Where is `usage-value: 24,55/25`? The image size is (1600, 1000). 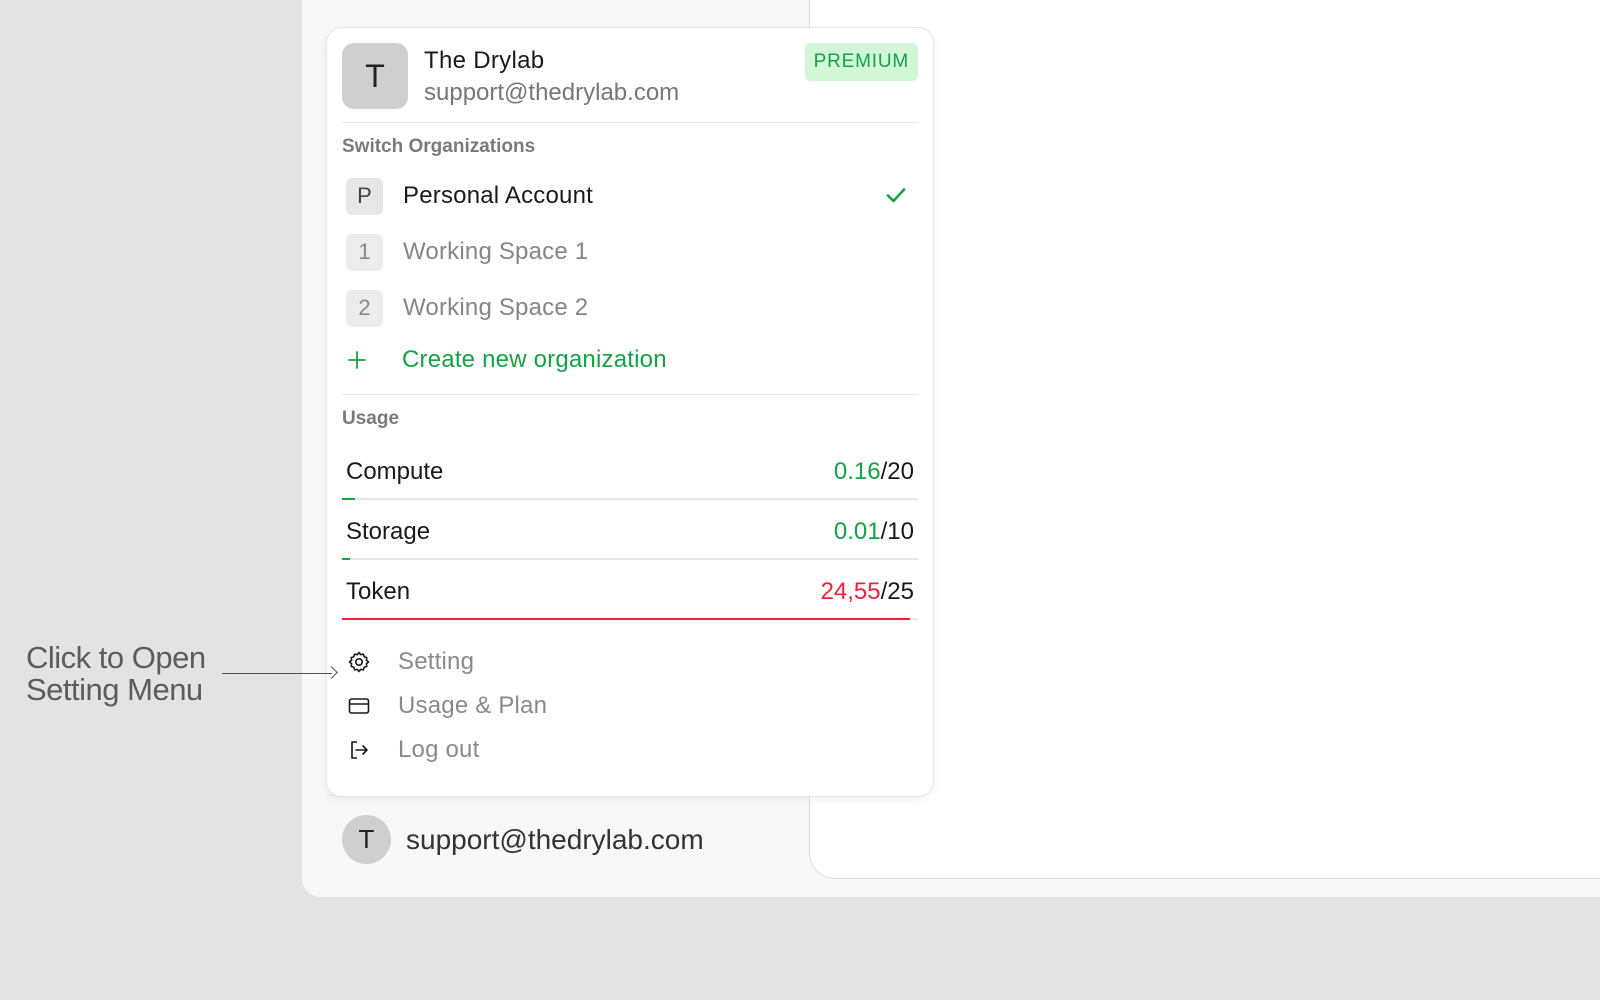 usage-value: 24,55/25 is located at coordinates (867, 592).